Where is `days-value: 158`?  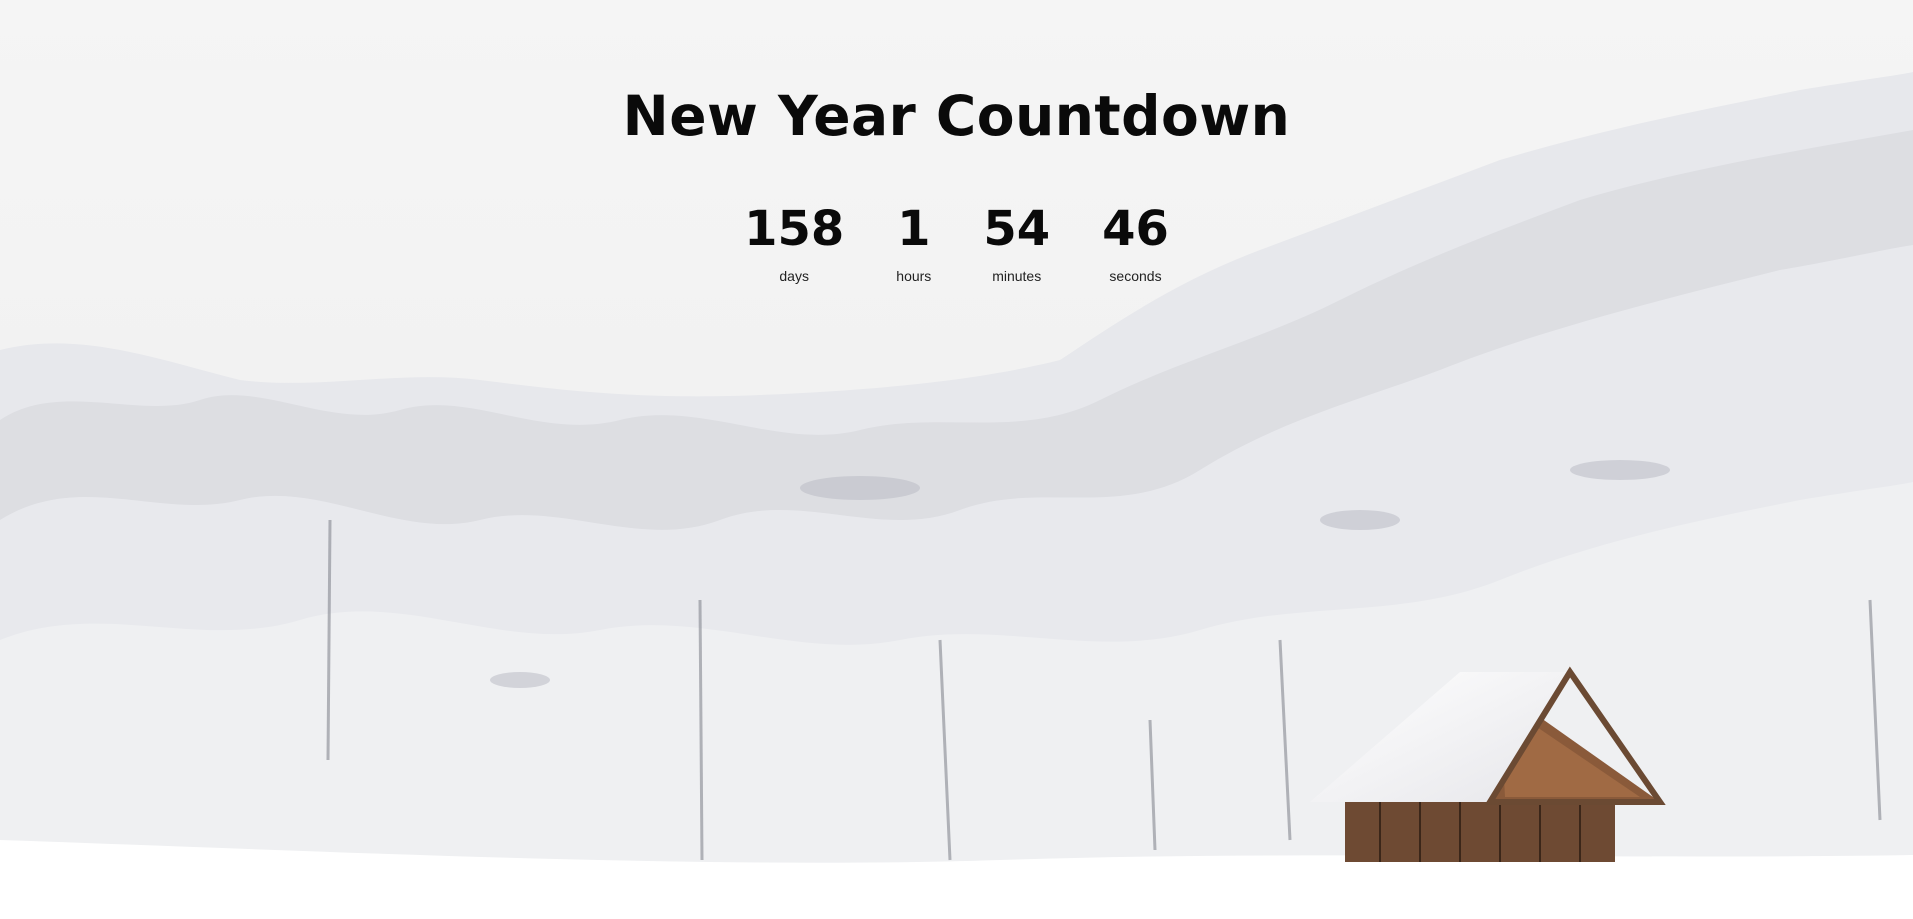 days-value: 158 is located at coordinates (794, 229).